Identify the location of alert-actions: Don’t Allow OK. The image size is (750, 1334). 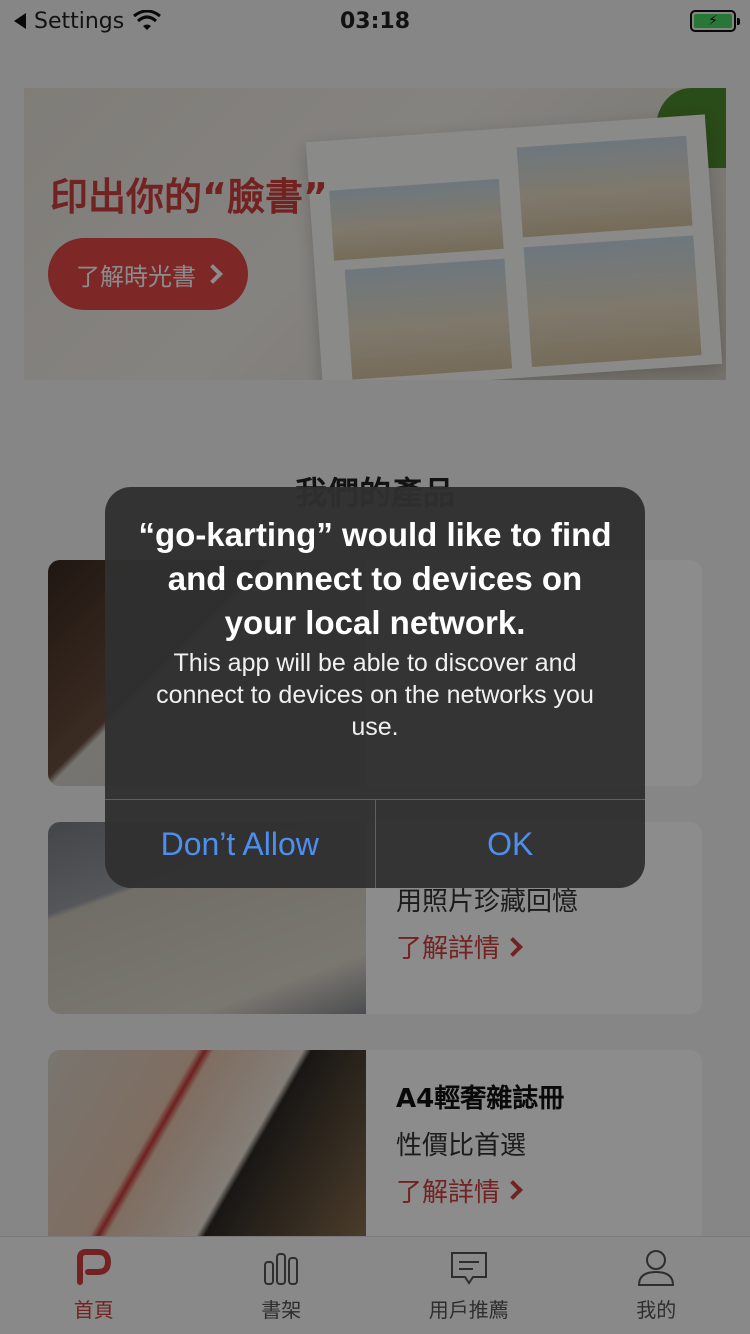
(375, 843).